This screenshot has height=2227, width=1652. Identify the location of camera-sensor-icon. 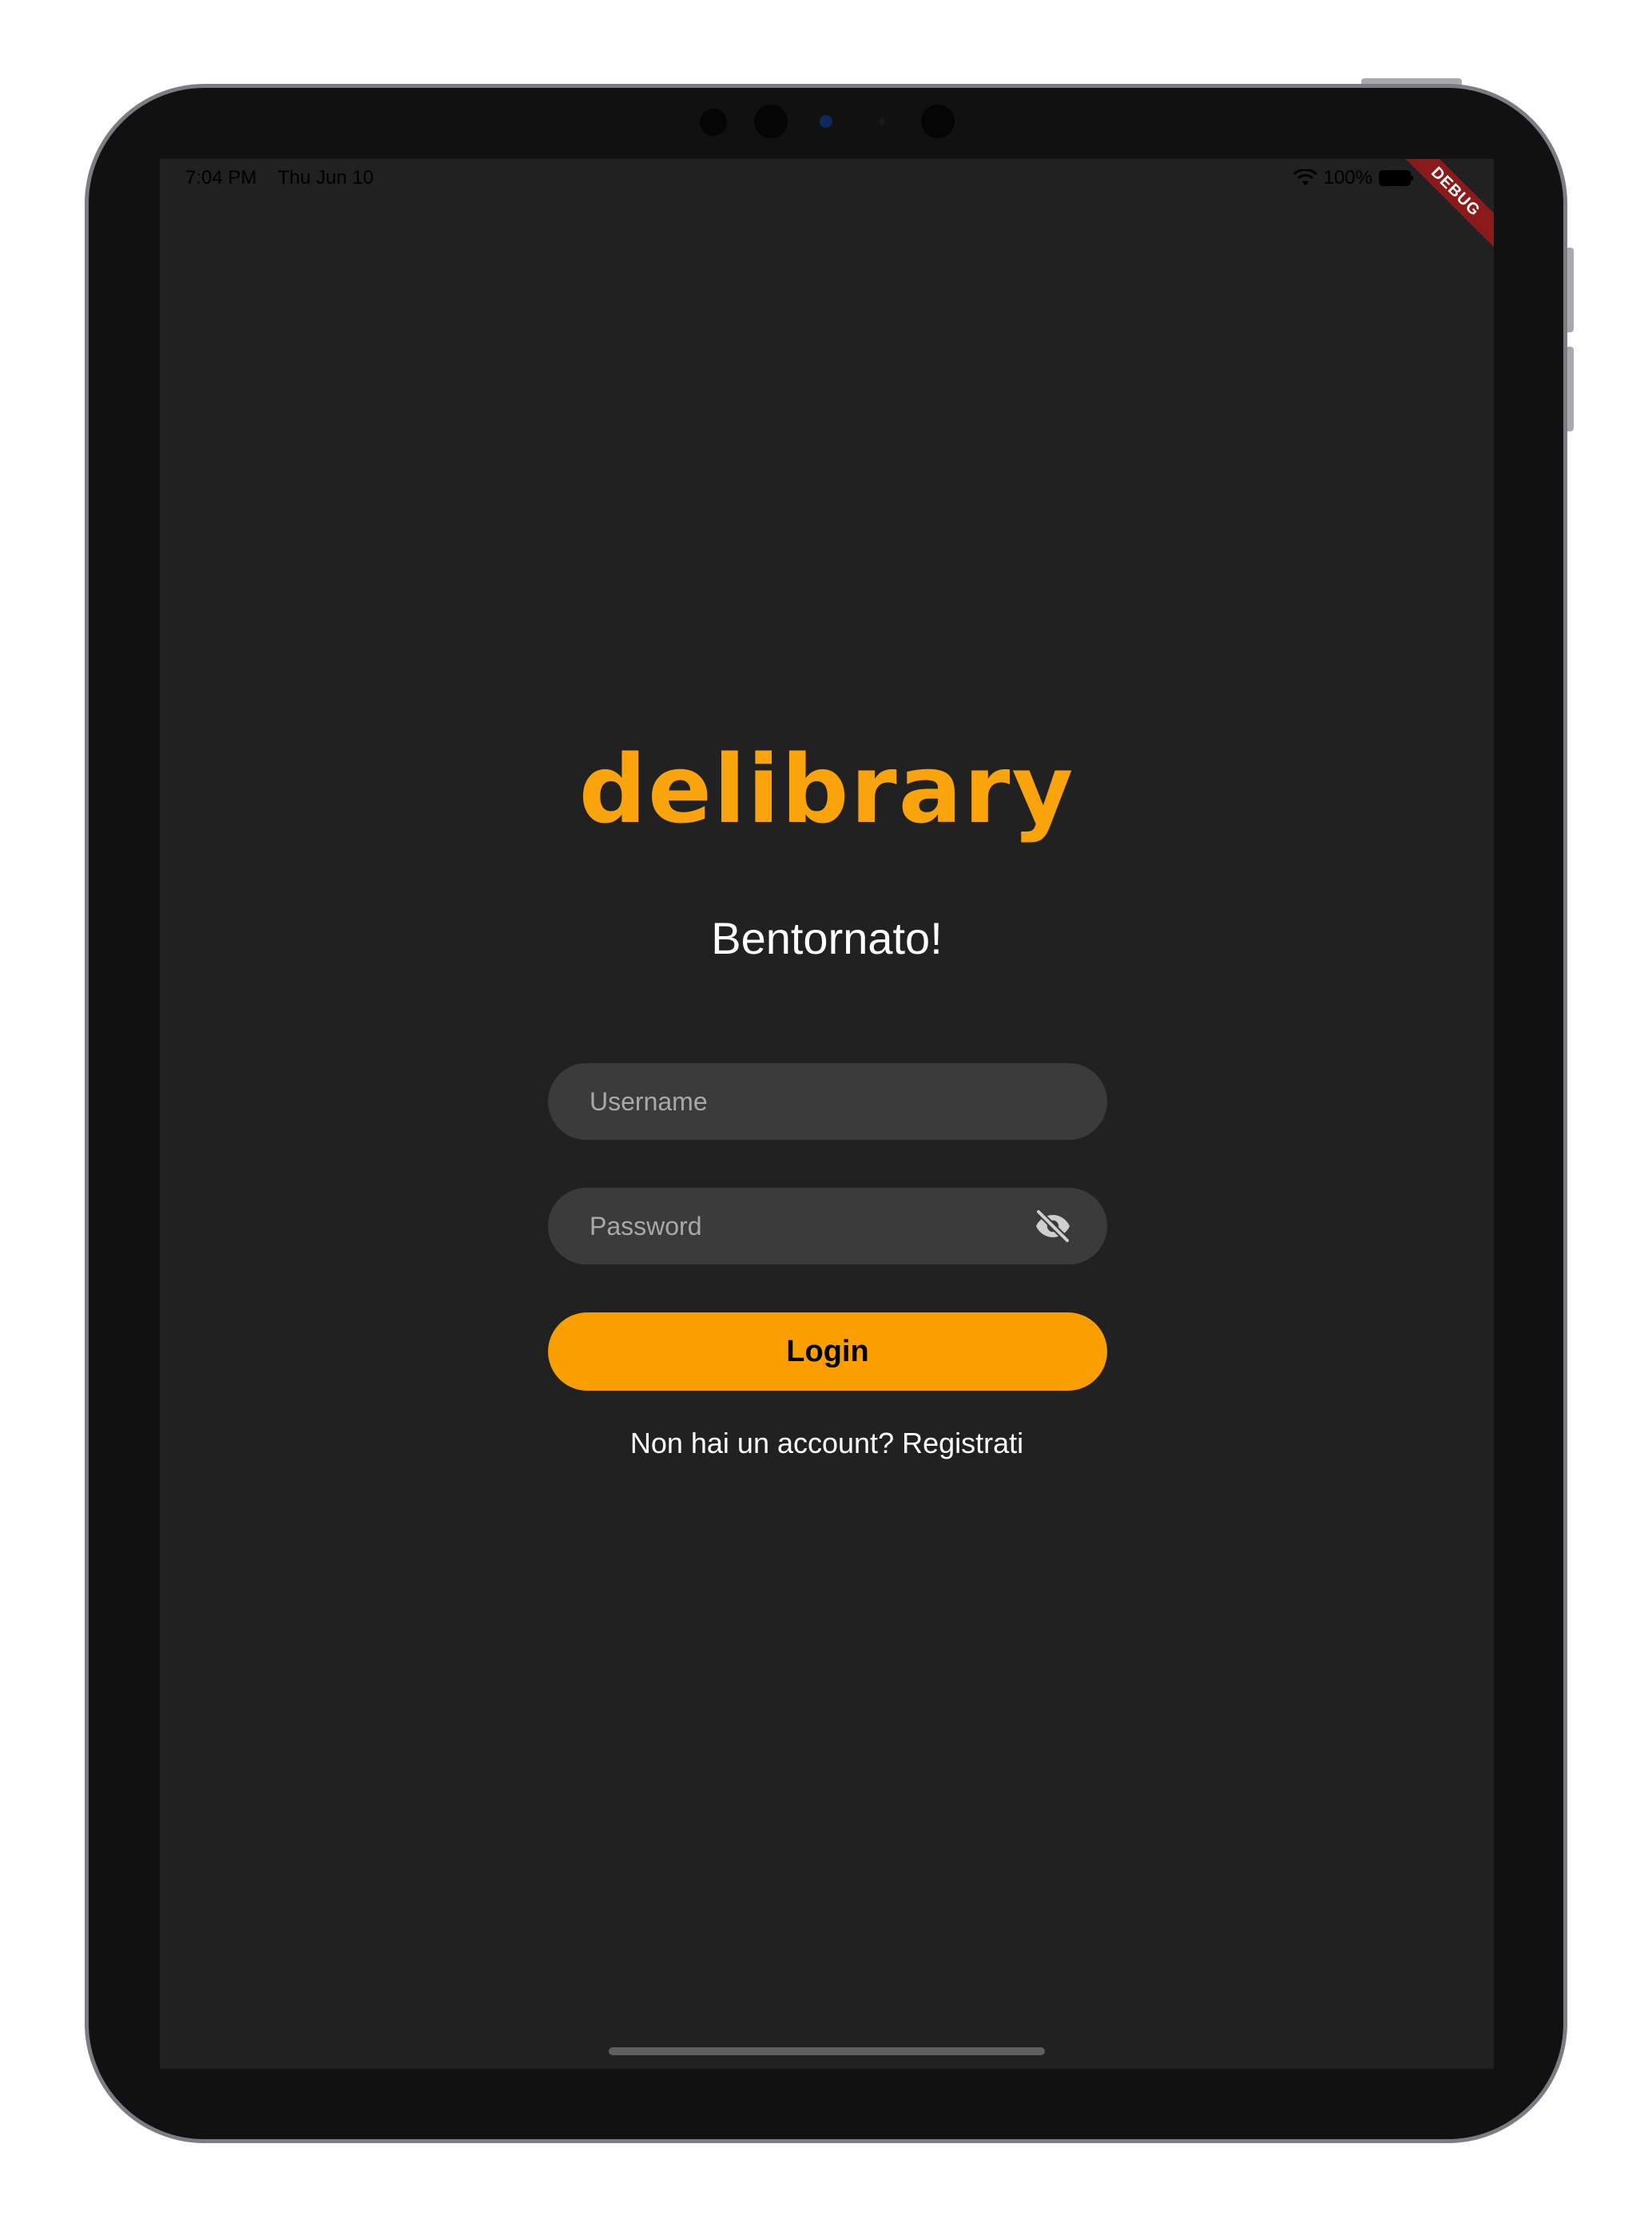
(713, 123).